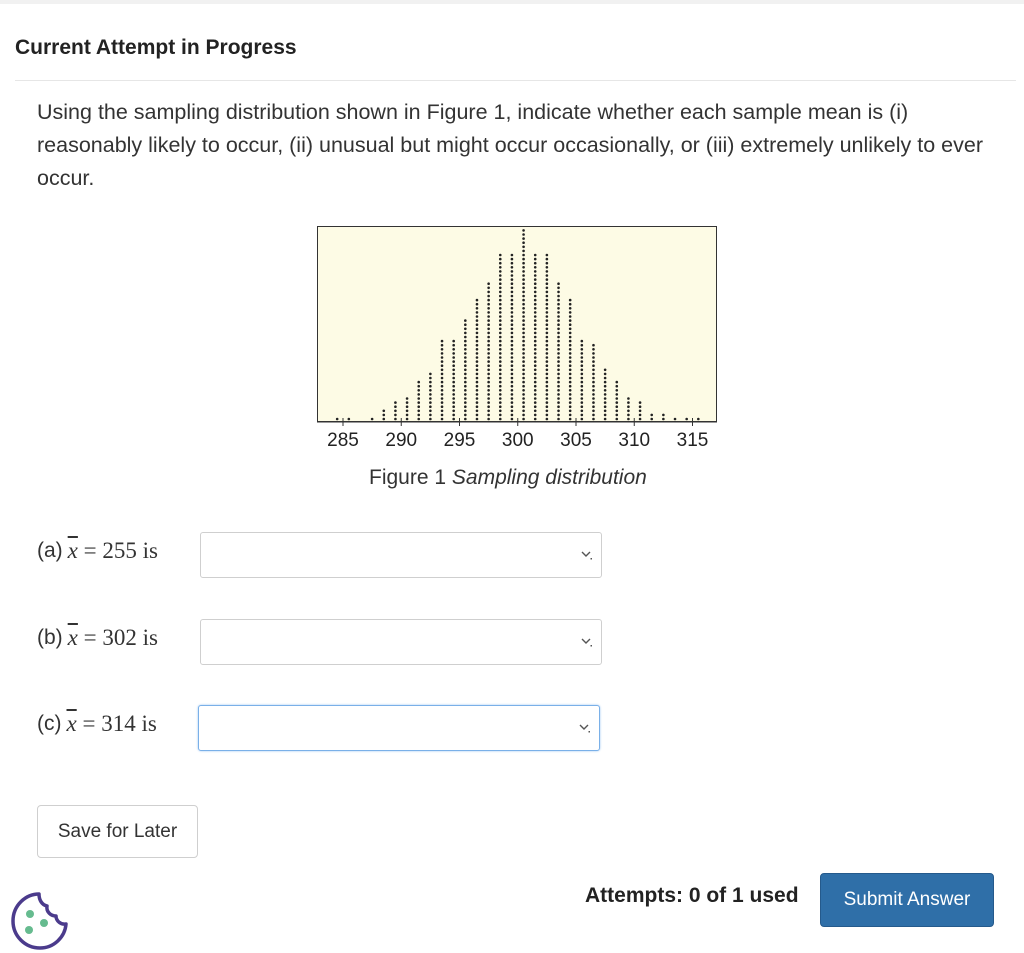  Describe the element at coordinates (576, 440) in the screenshot. I see `x-tick-label: 305` at that location.